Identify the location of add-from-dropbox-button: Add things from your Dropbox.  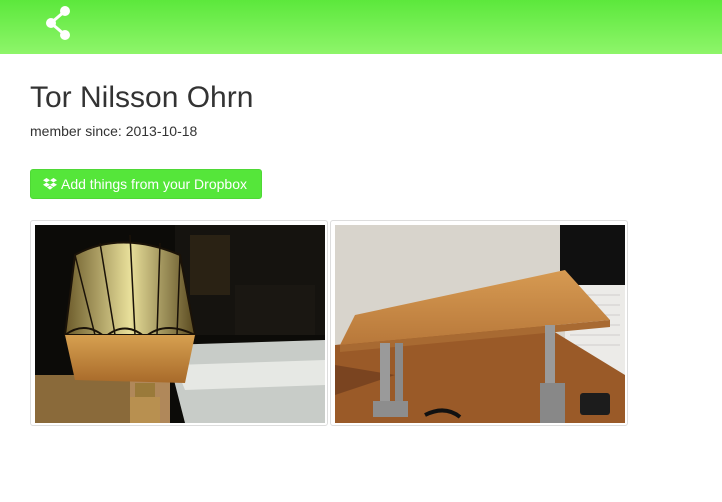
(146, 184).